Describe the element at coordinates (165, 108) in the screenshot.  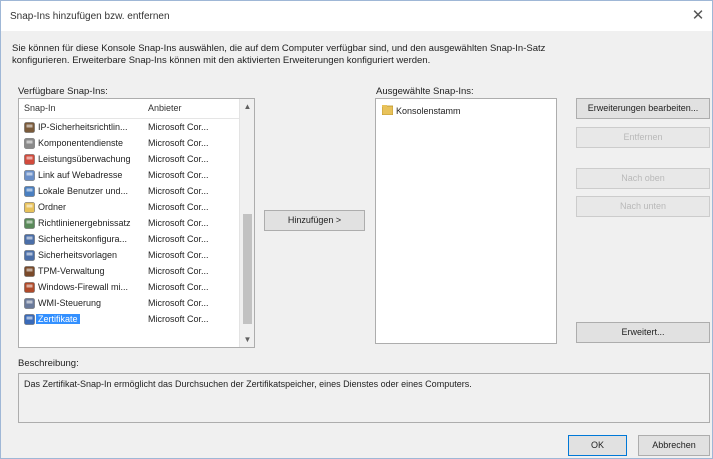
I see `column-header-vendor: Anbieter` at that location.